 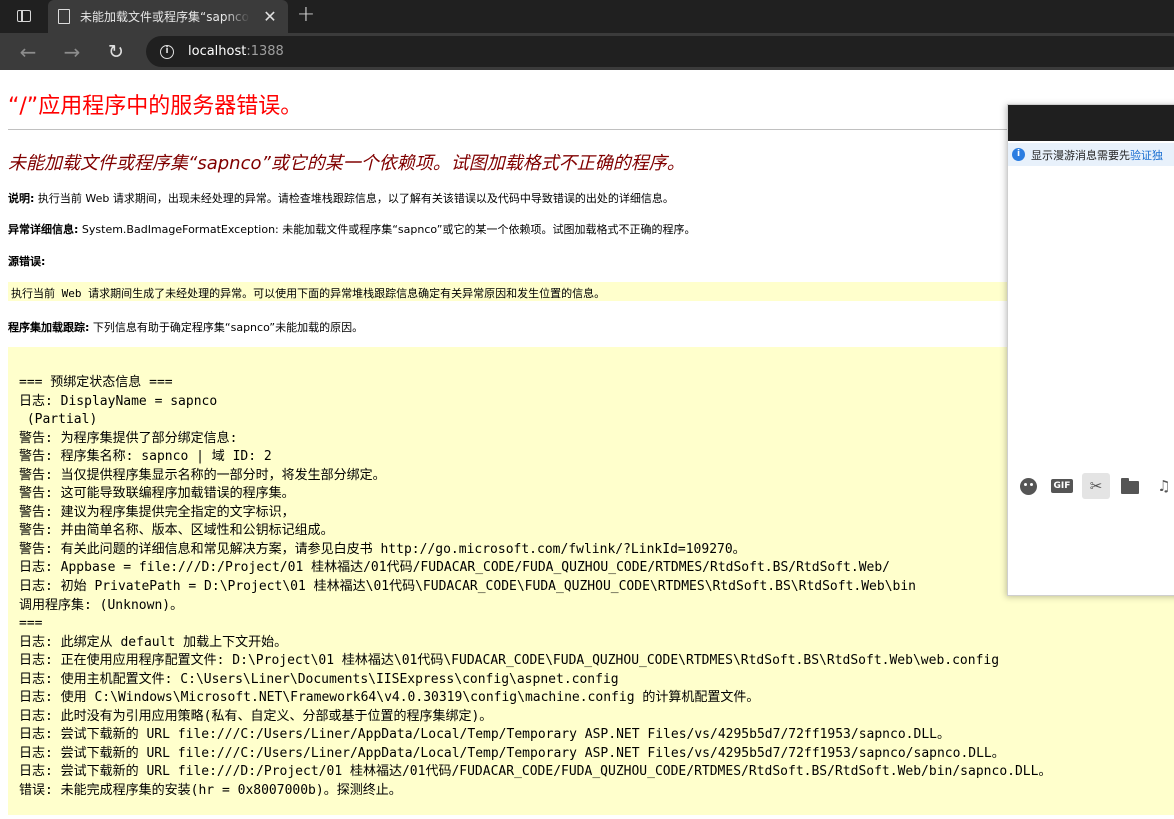 I want to click on tab-actions-icon, so click(x=24, y=16).